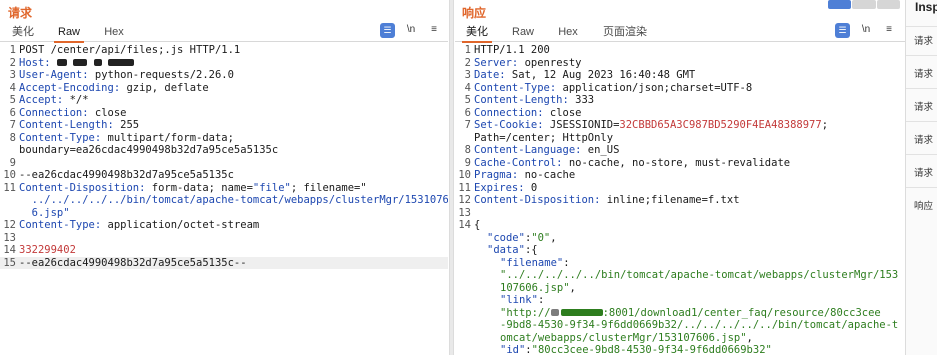 The image size is (937, 355). What do you see at coordinates (126, 175) in the screenshot?
I see `code-text: --ea26cdac4990498b32d7a95ce5a5135c` at bounding box center [126, 175].